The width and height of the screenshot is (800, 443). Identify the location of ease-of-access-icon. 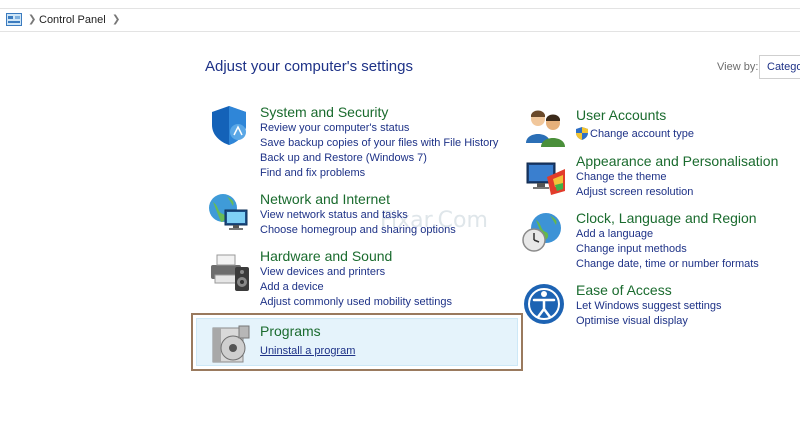
(544, 304).